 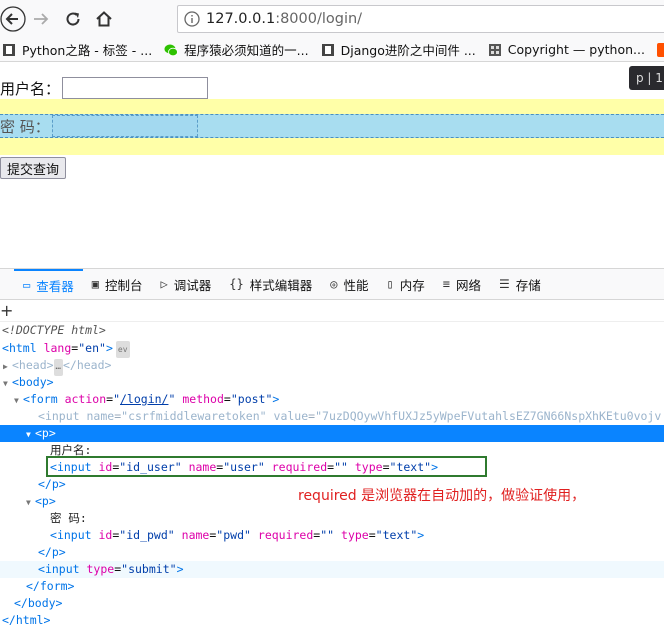 I want to click on forward-button, so click(x=41, y=19).